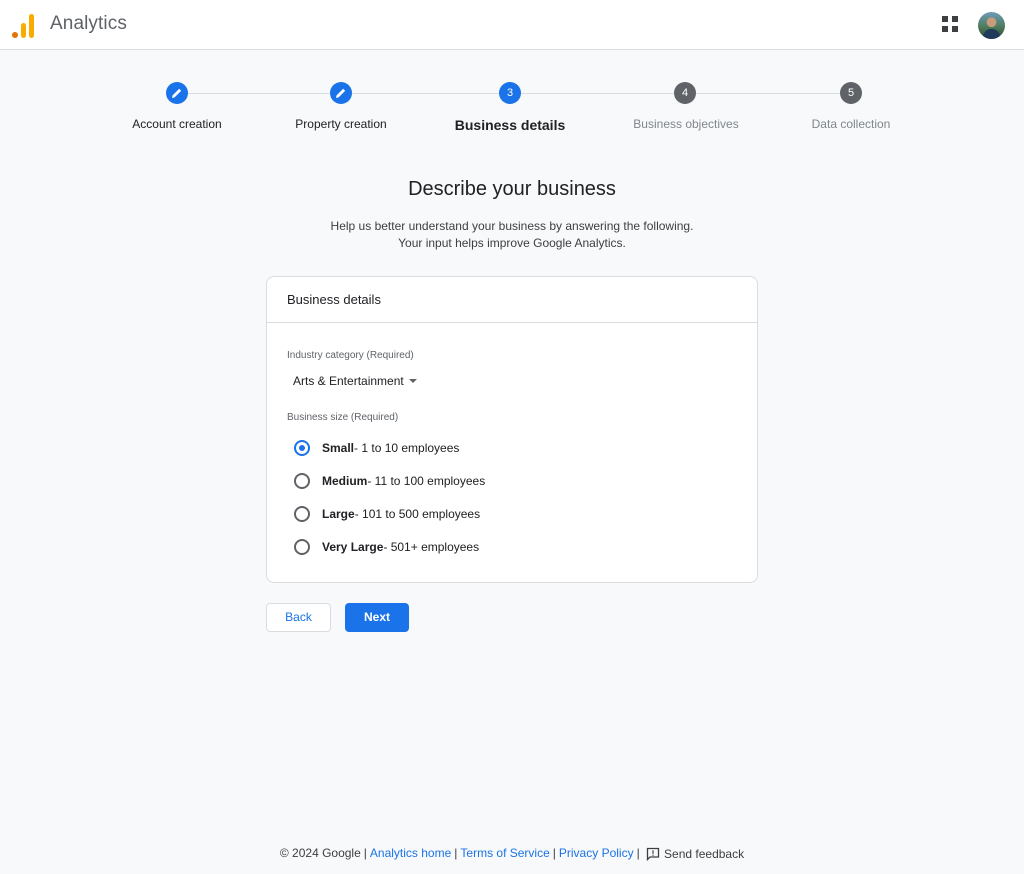  Describe the element at coordinates (348, 381) in the screenshot. I see `industry-category-value: Arts & Entertainment` at that location.